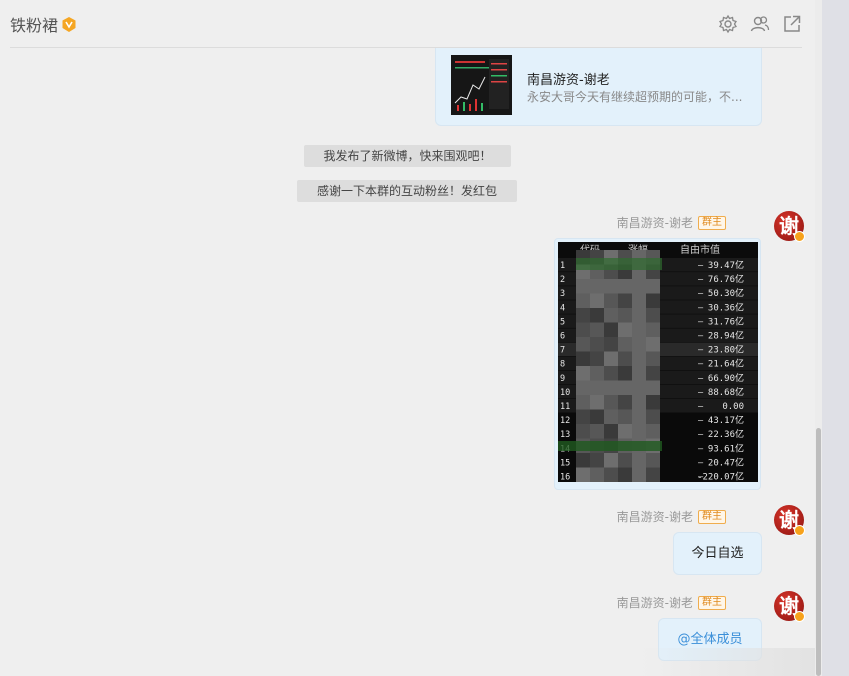 The height and width of the screenshot is (676, 849). I want to click on row-number: 10, so click(565, 393).